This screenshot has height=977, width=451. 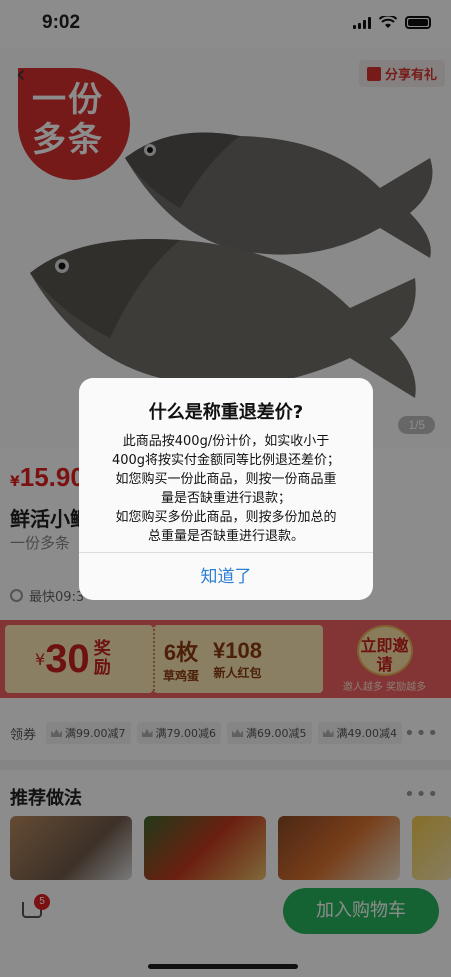 I want to click on dialog-line: 此商品按400g/份计价，如实收小于, so click(x=226, y=441).